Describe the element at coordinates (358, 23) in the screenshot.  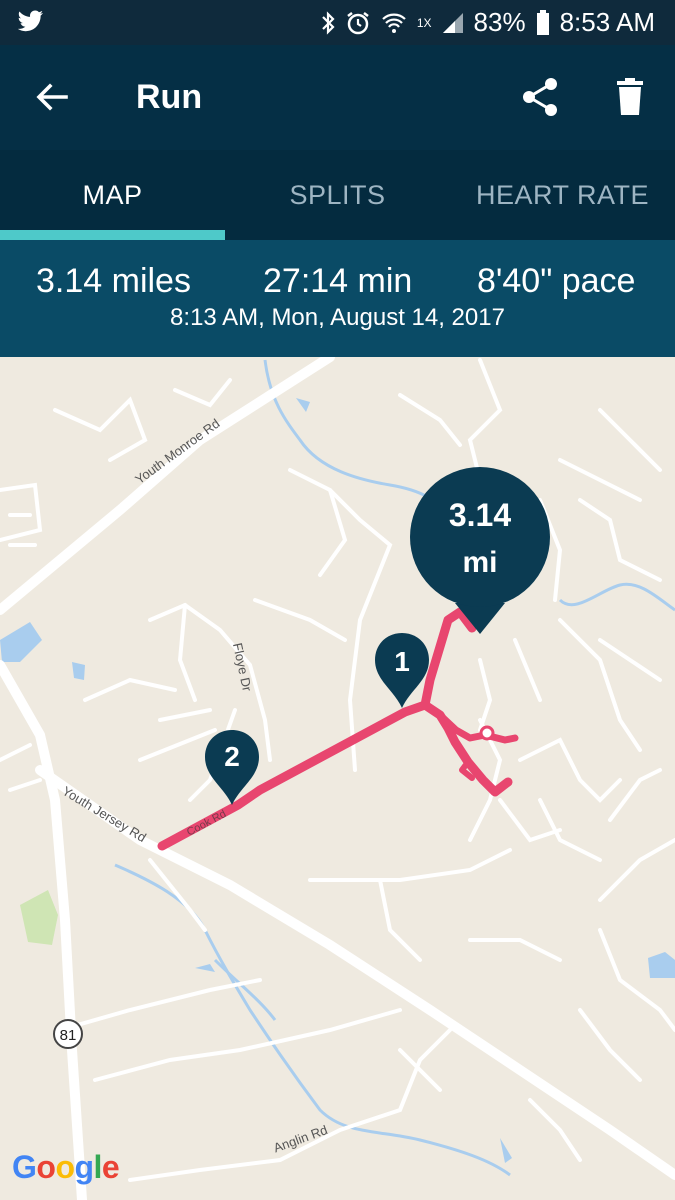
I see `alarm-icon` at that location.